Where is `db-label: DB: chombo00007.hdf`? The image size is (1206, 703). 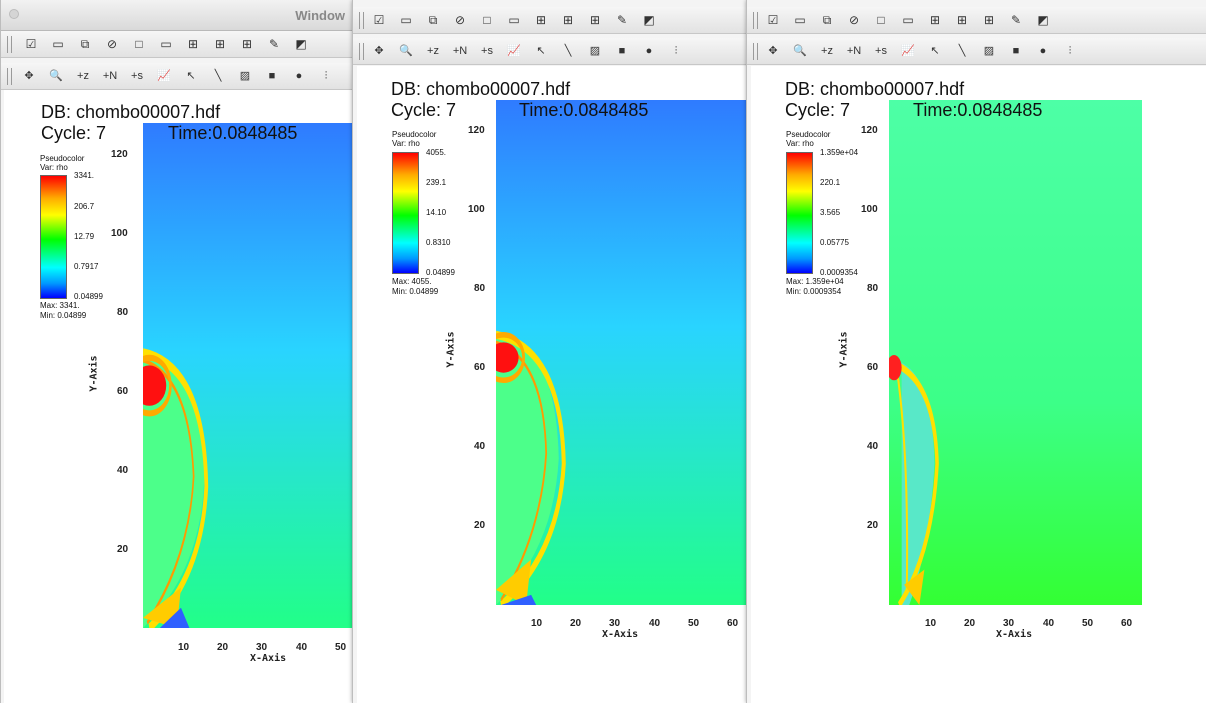
db-label: DB: chombo00007.hdf is located at coordinates (131, 112).